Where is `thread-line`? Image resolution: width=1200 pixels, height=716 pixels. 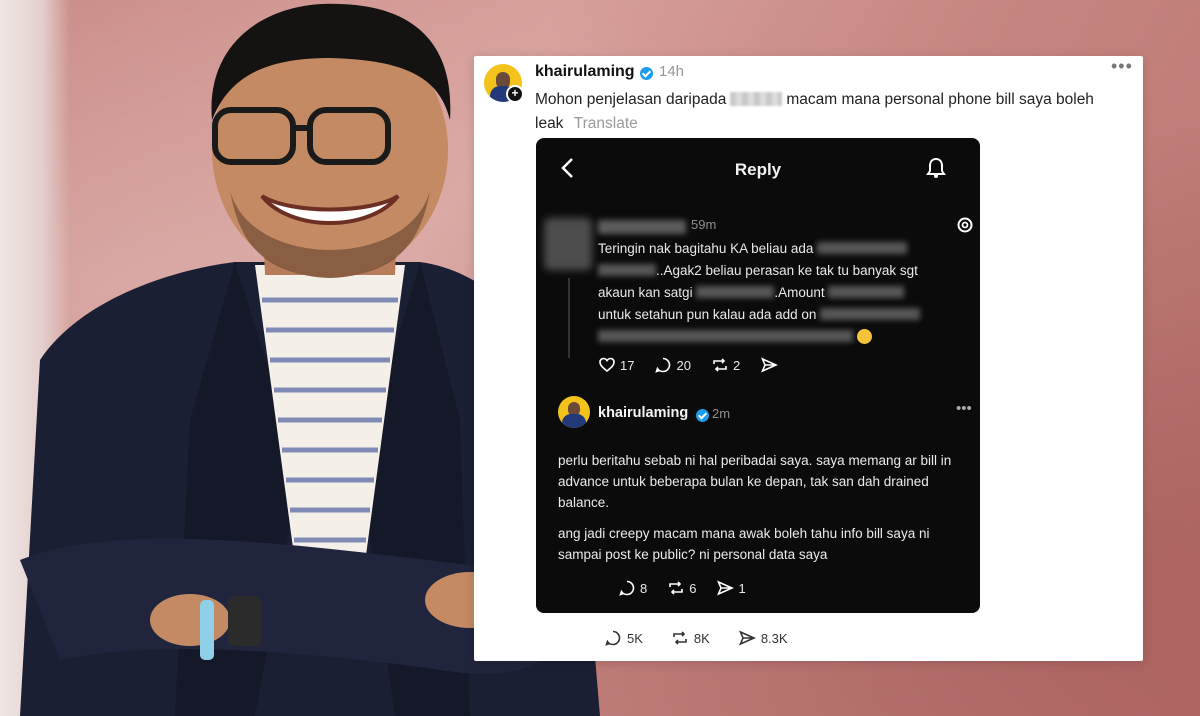 thread-line is located at coordinates (569, 318).